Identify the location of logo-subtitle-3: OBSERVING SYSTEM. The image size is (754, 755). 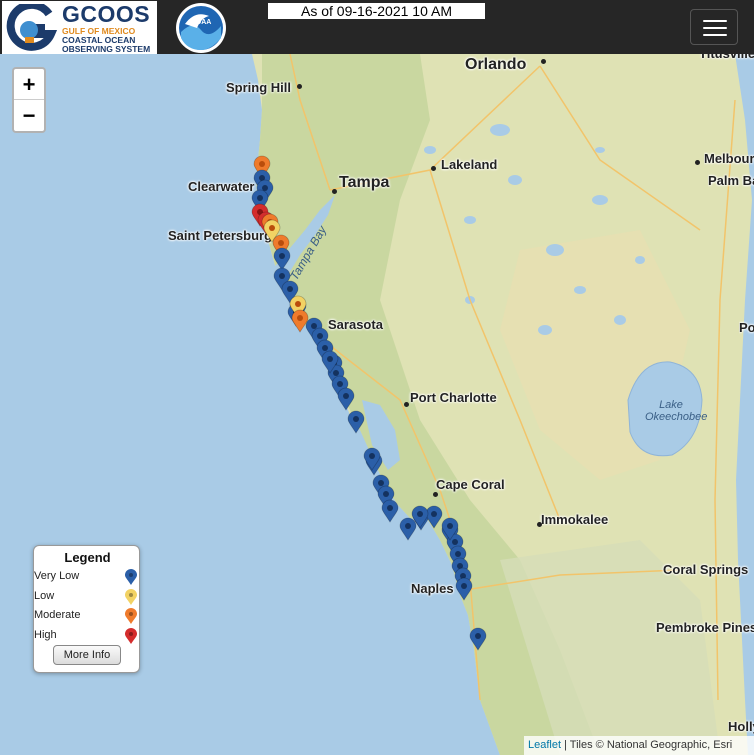
(106, 49).